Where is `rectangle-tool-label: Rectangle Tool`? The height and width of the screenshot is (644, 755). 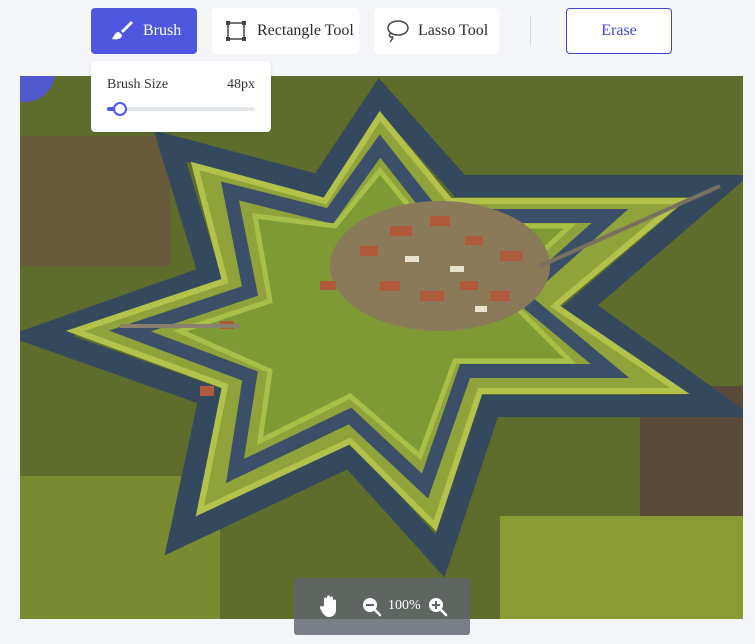 rectangle-tool-label: Rectangle Tool is located at coordinates (305, 30).